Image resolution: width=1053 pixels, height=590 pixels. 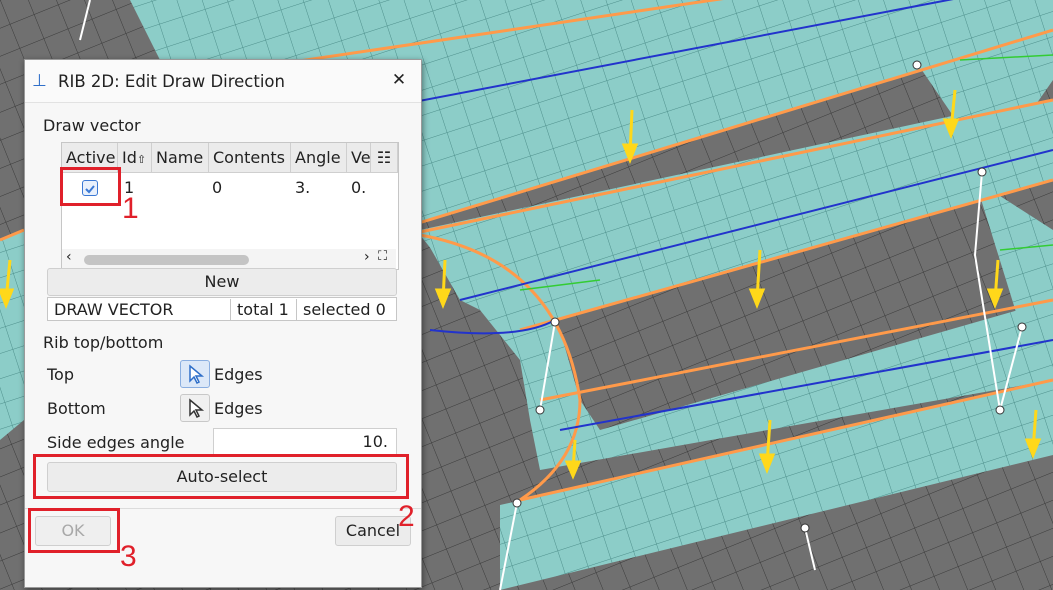 What do you see at coordinates (259, 310) in the screenshot?
I see `status-total: total 1` at bounding box center [259, 310].